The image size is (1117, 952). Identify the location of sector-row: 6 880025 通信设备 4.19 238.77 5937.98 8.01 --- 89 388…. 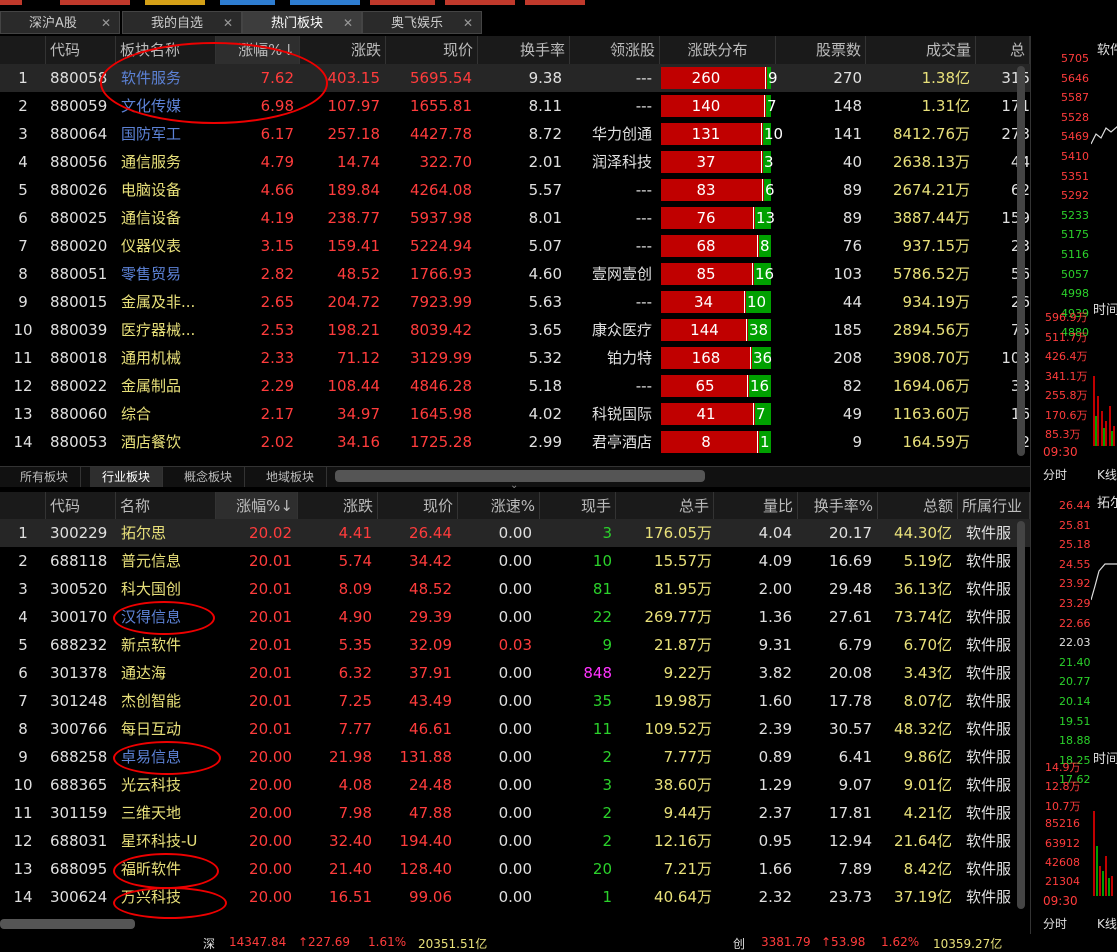
(515, 218).